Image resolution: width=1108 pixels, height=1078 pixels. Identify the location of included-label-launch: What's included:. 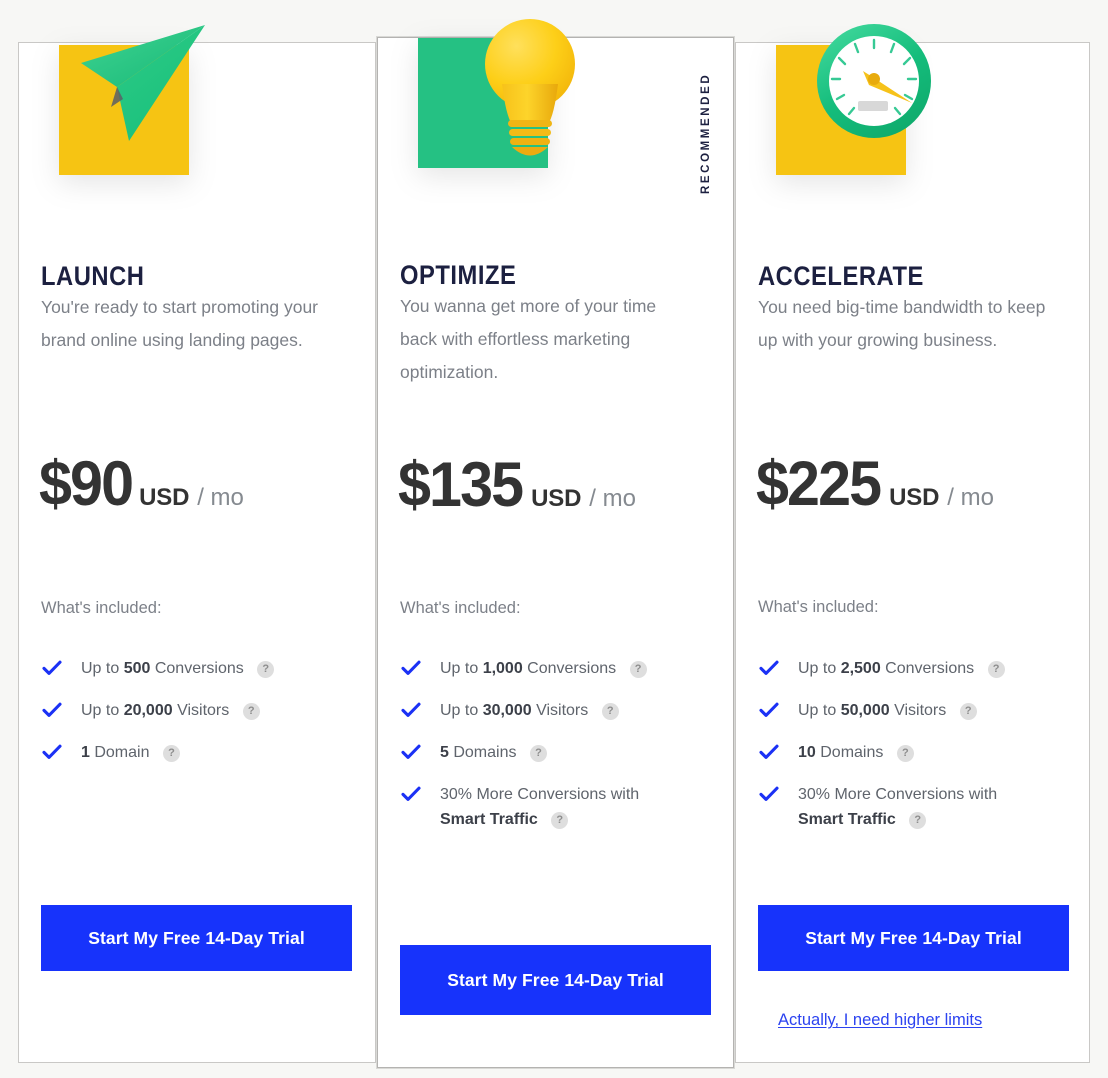
(101, 608).